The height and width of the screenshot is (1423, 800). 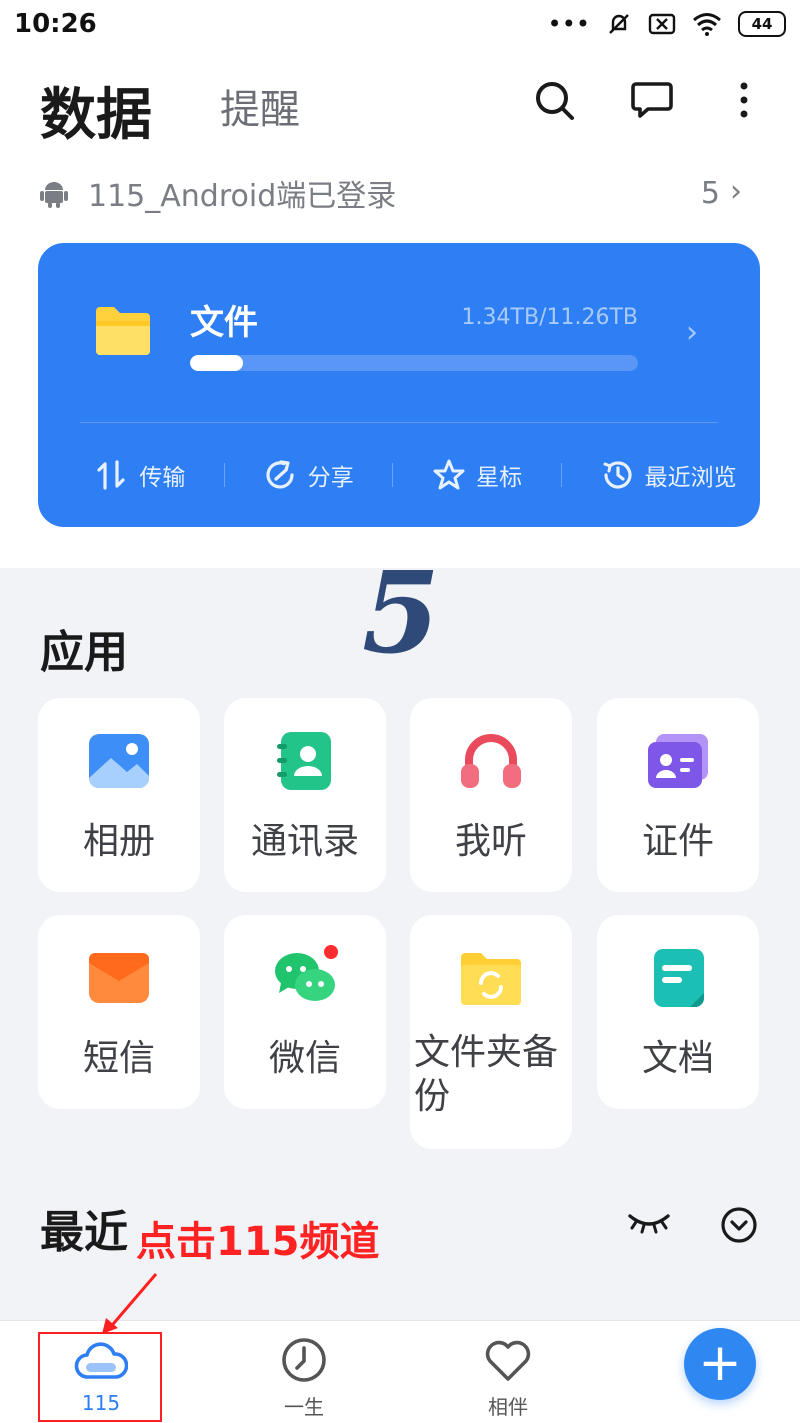 I want to click on id-card-icon, so click(x=678, y=761).